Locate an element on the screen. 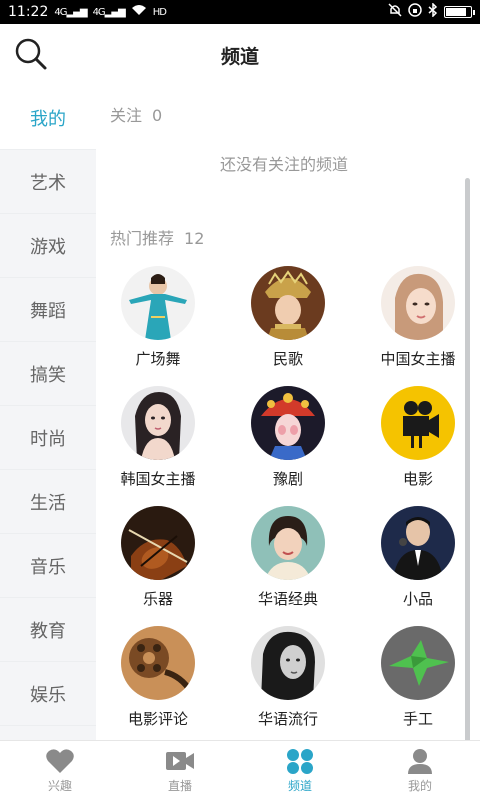 Image resolution: width=480 pixels, height=800 pixels. following-header: 关注 0 is located at coordinates (136, 114).